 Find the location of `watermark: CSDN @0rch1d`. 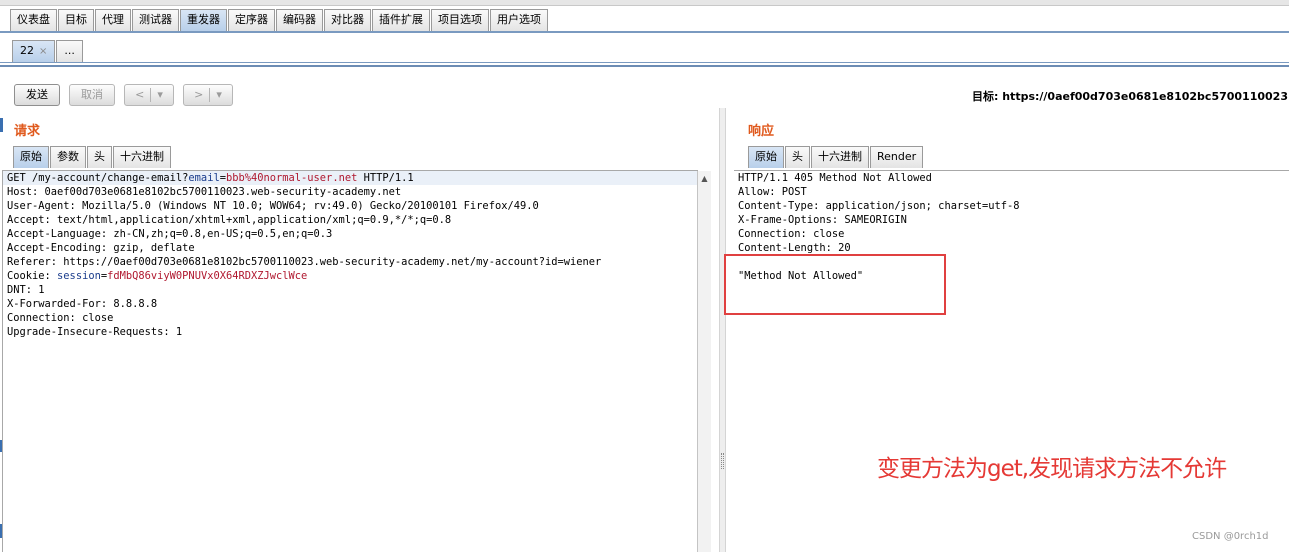

watermark: CSDN @0rch1d is located at coordinates (1230, 536).